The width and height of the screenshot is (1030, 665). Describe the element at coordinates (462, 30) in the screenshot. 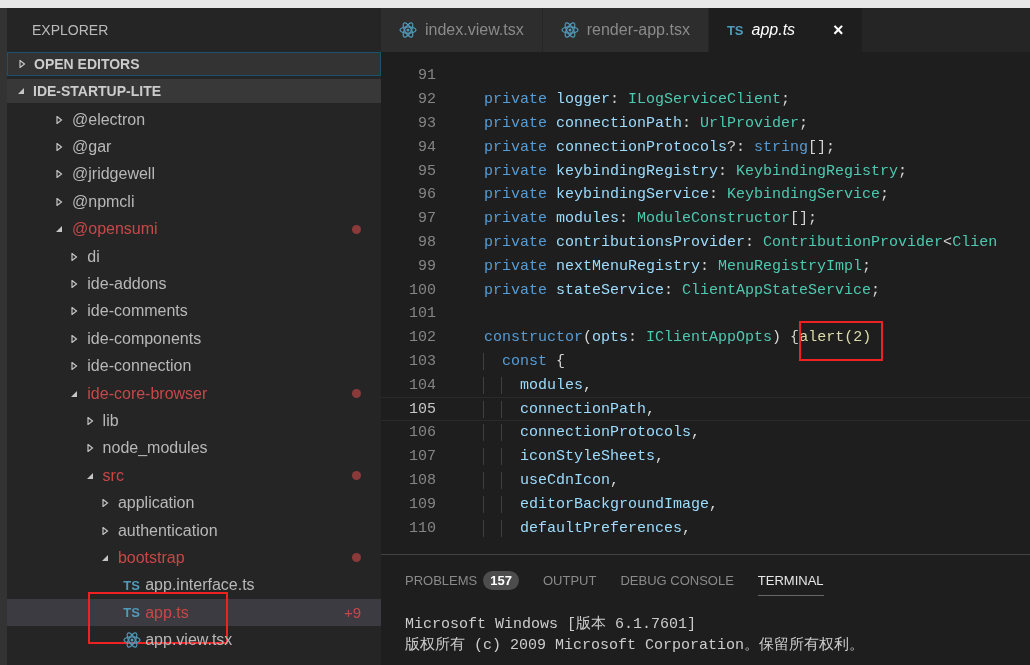

I see `editor-tab: index.view.tsx` at that location.